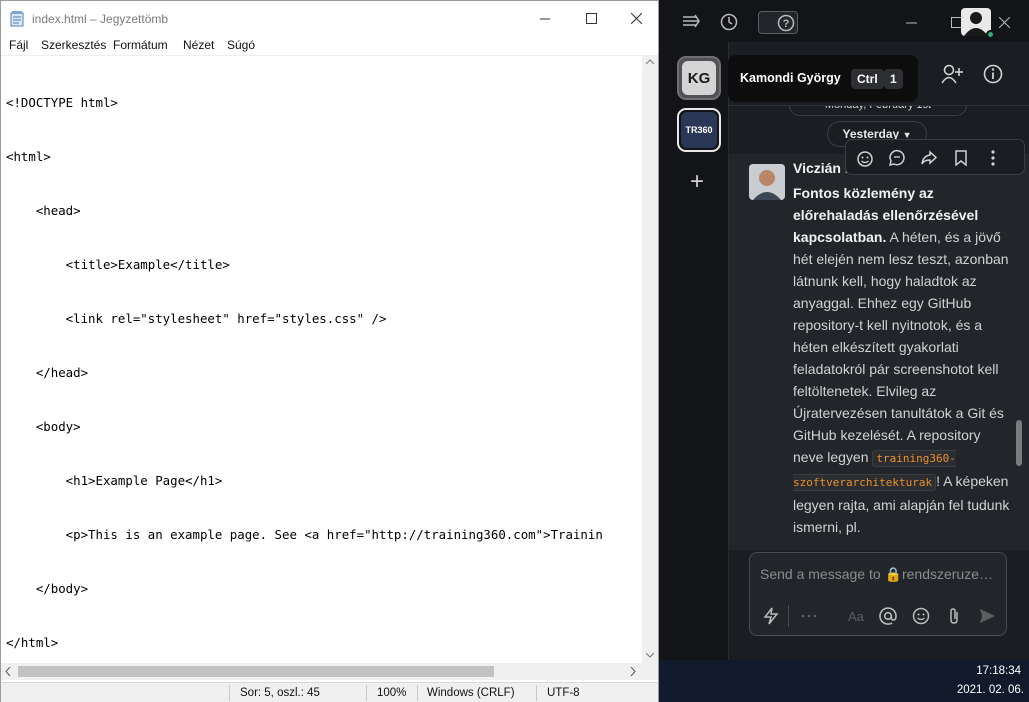 This screenshot has width=1029, height=702. What do you see at coordinates (878, 594) in the screenshot?
I see `message-composer: Send a message to 🔒rendszeruze… Aa` at bounding box center [878, 594].